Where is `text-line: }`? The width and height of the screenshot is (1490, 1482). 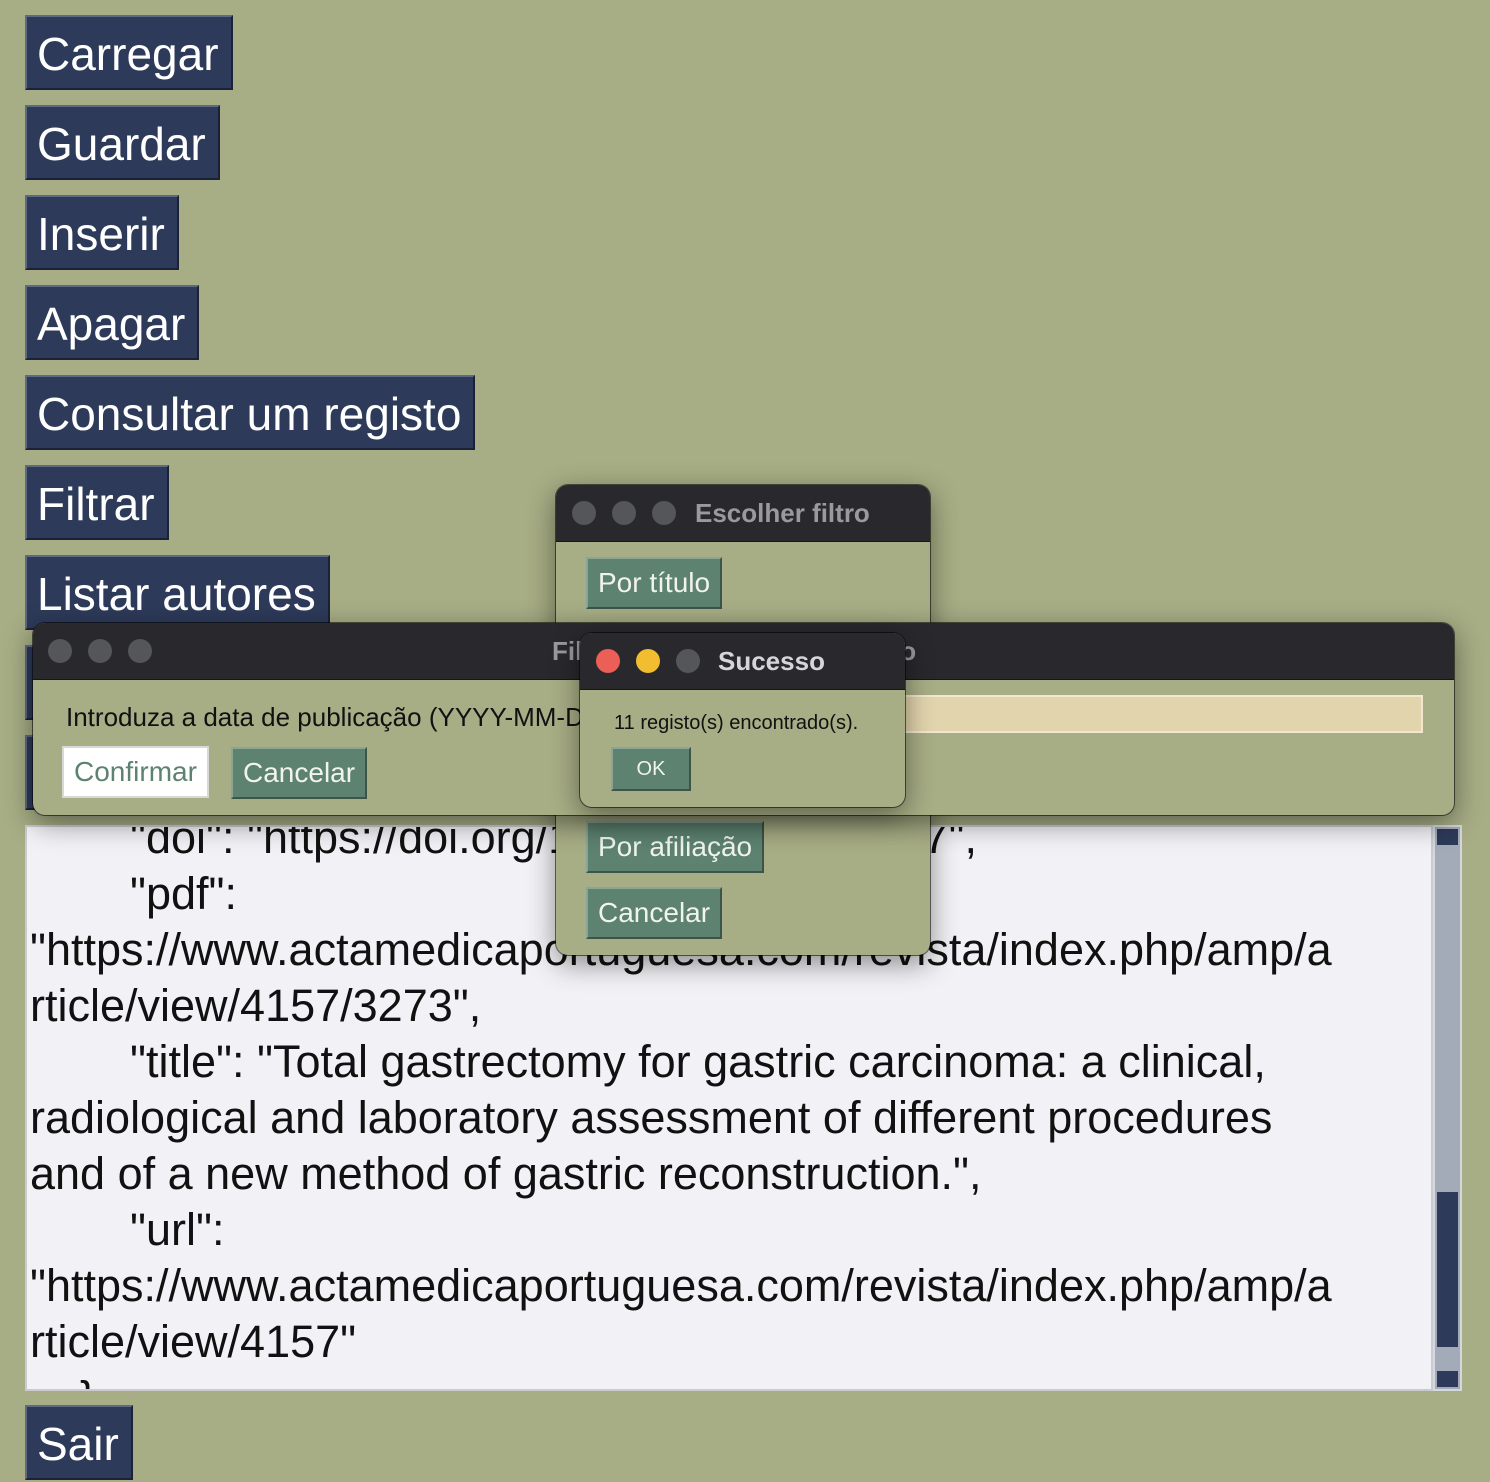
text-line: } is located at coordinates (62, 1379).